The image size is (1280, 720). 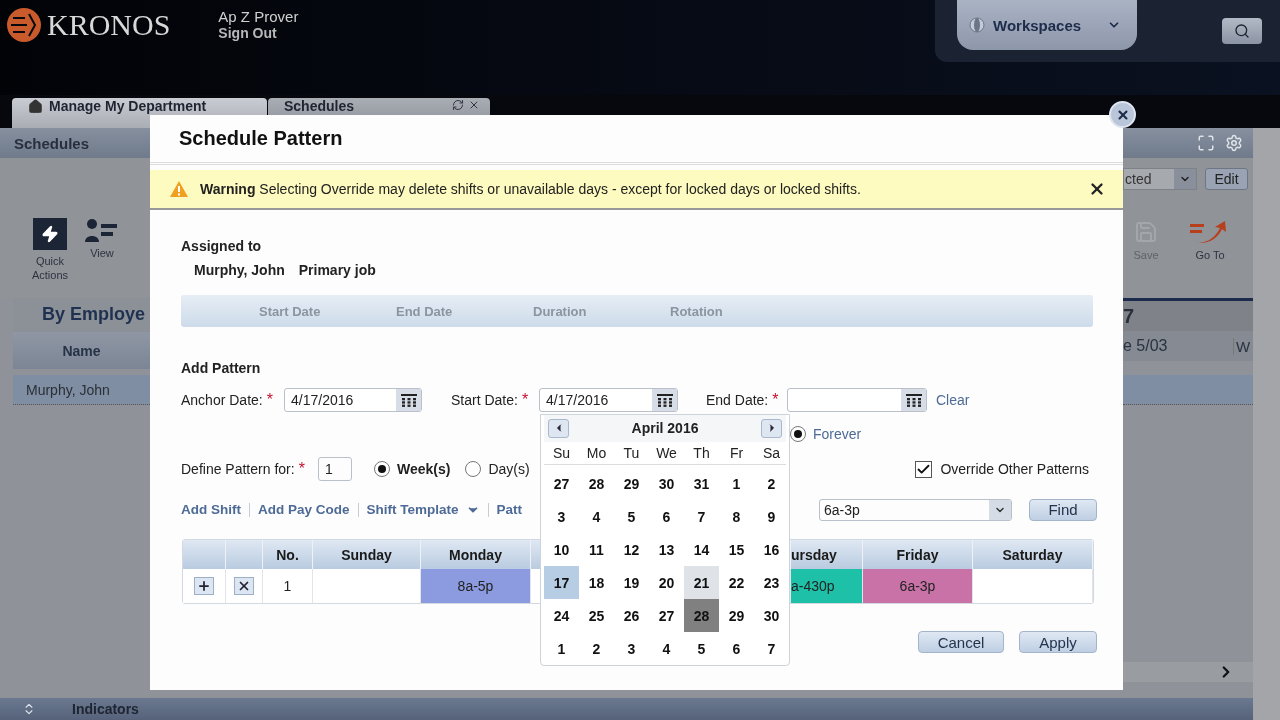 I want to click on search-button, so click(x=1242, y=31).